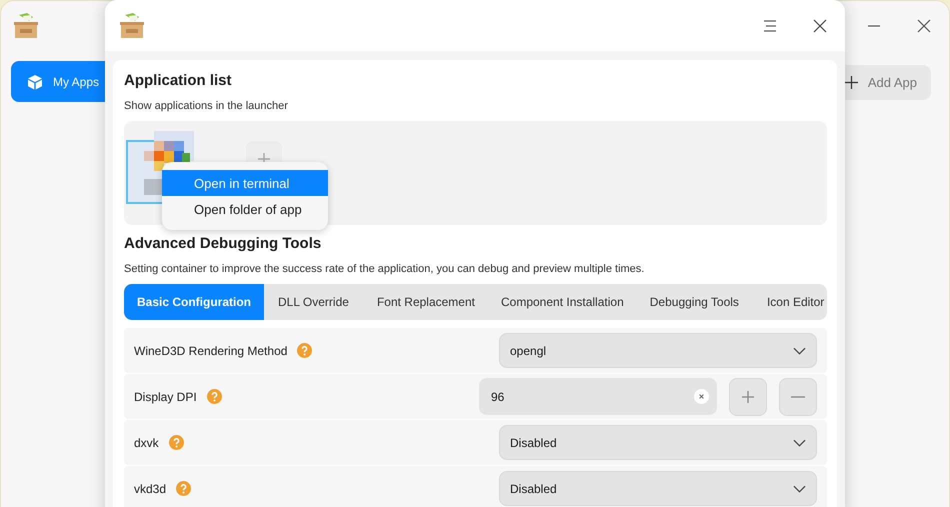 The image size is (950, 507). I want to click on section-subtitle: Show applications in the launcher, so click(206, 106).